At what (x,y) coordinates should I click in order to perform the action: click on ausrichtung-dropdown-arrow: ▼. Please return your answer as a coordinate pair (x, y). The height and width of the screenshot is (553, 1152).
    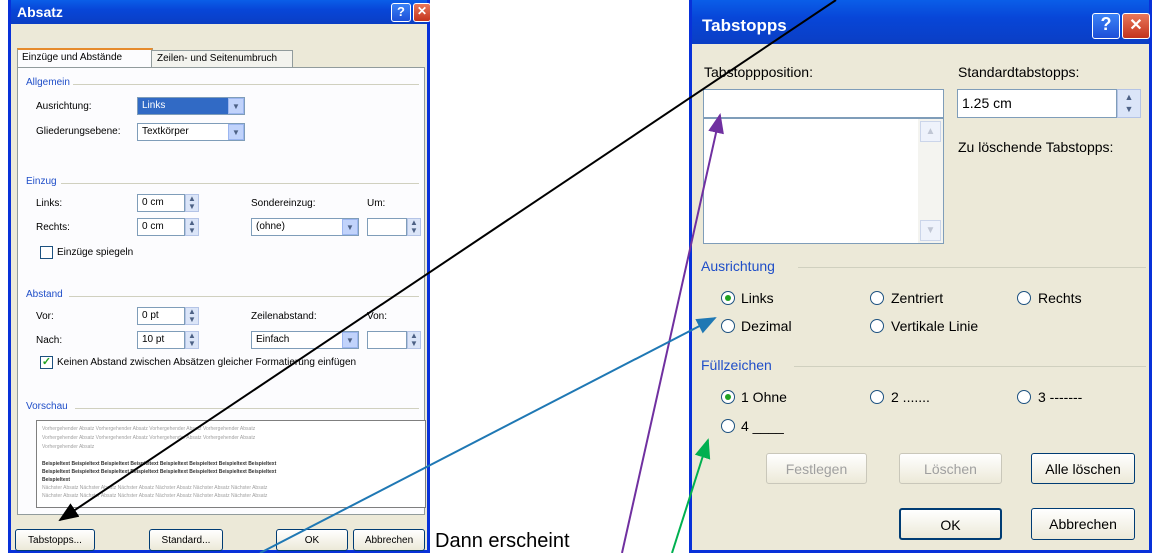
    Looking at the image, I should click on (236, 106).